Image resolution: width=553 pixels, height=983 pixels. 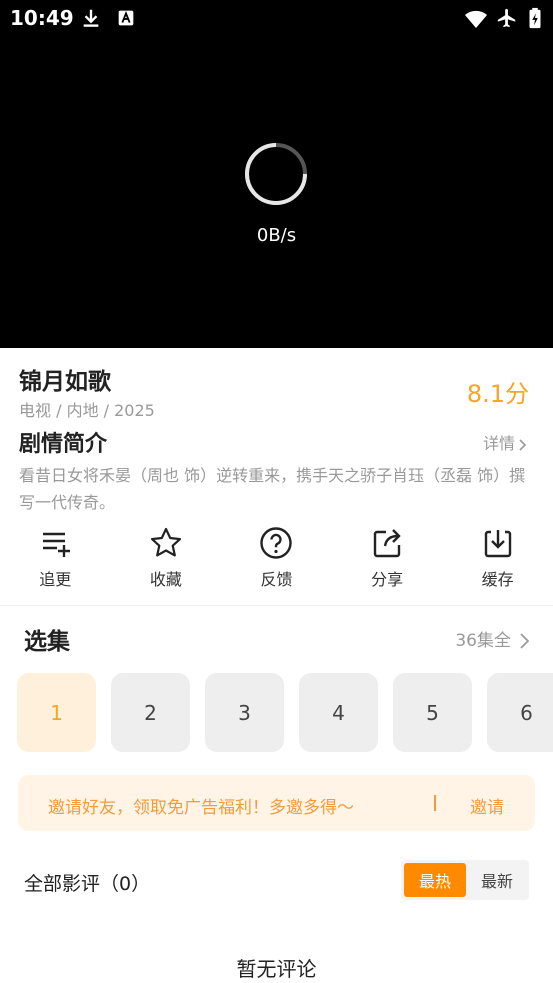 I want to click on action-bar: 追更 收藏 反馈 分享 缓存, so click(x=276, y=558).